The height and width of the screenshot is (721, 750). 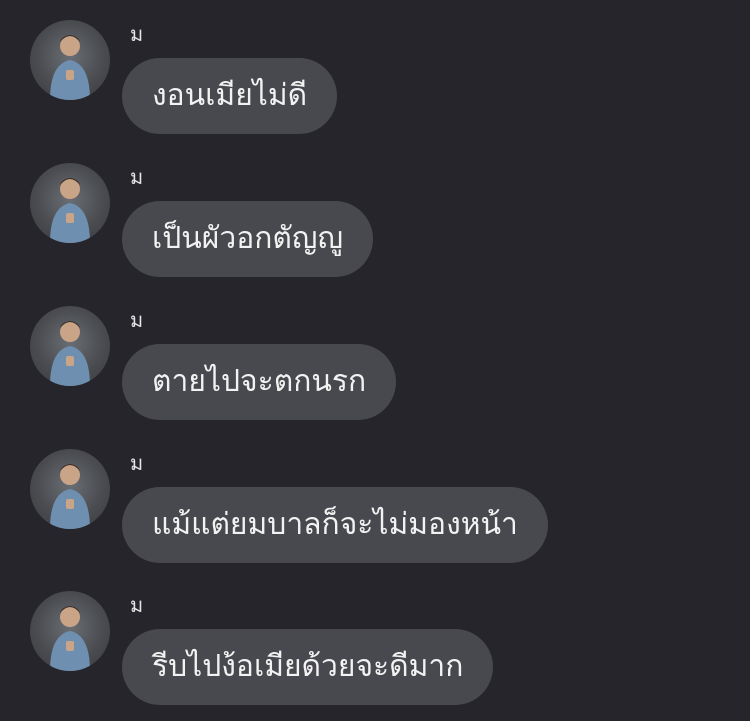 What do you see at coordinates (248, 239) in the screenshot?
I see `message-bubble: เป็นผัวอกตัญญู` at bounding box center [248, 239].